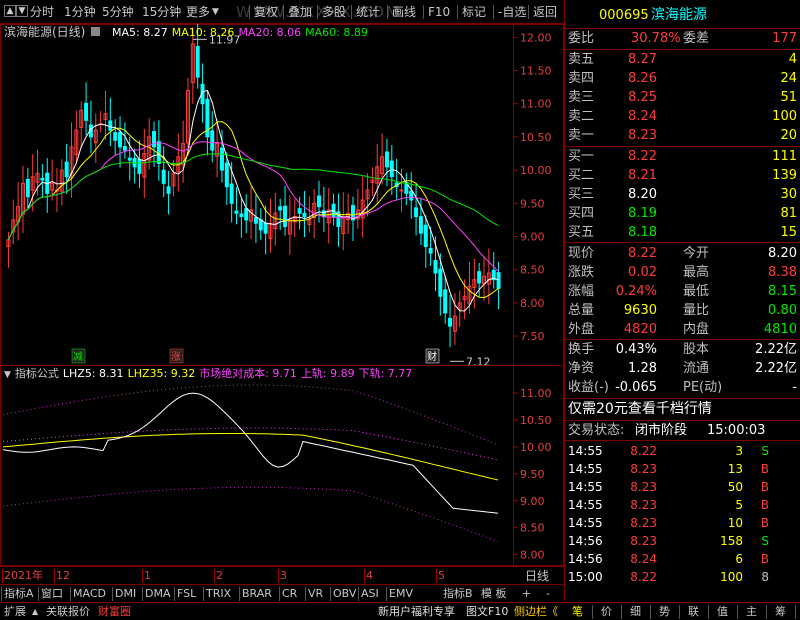 This screenshot has width=800, height=620. Describe the element at coordinates (537, 576) in the screenshot. I see `period-label: 日线` at that location.